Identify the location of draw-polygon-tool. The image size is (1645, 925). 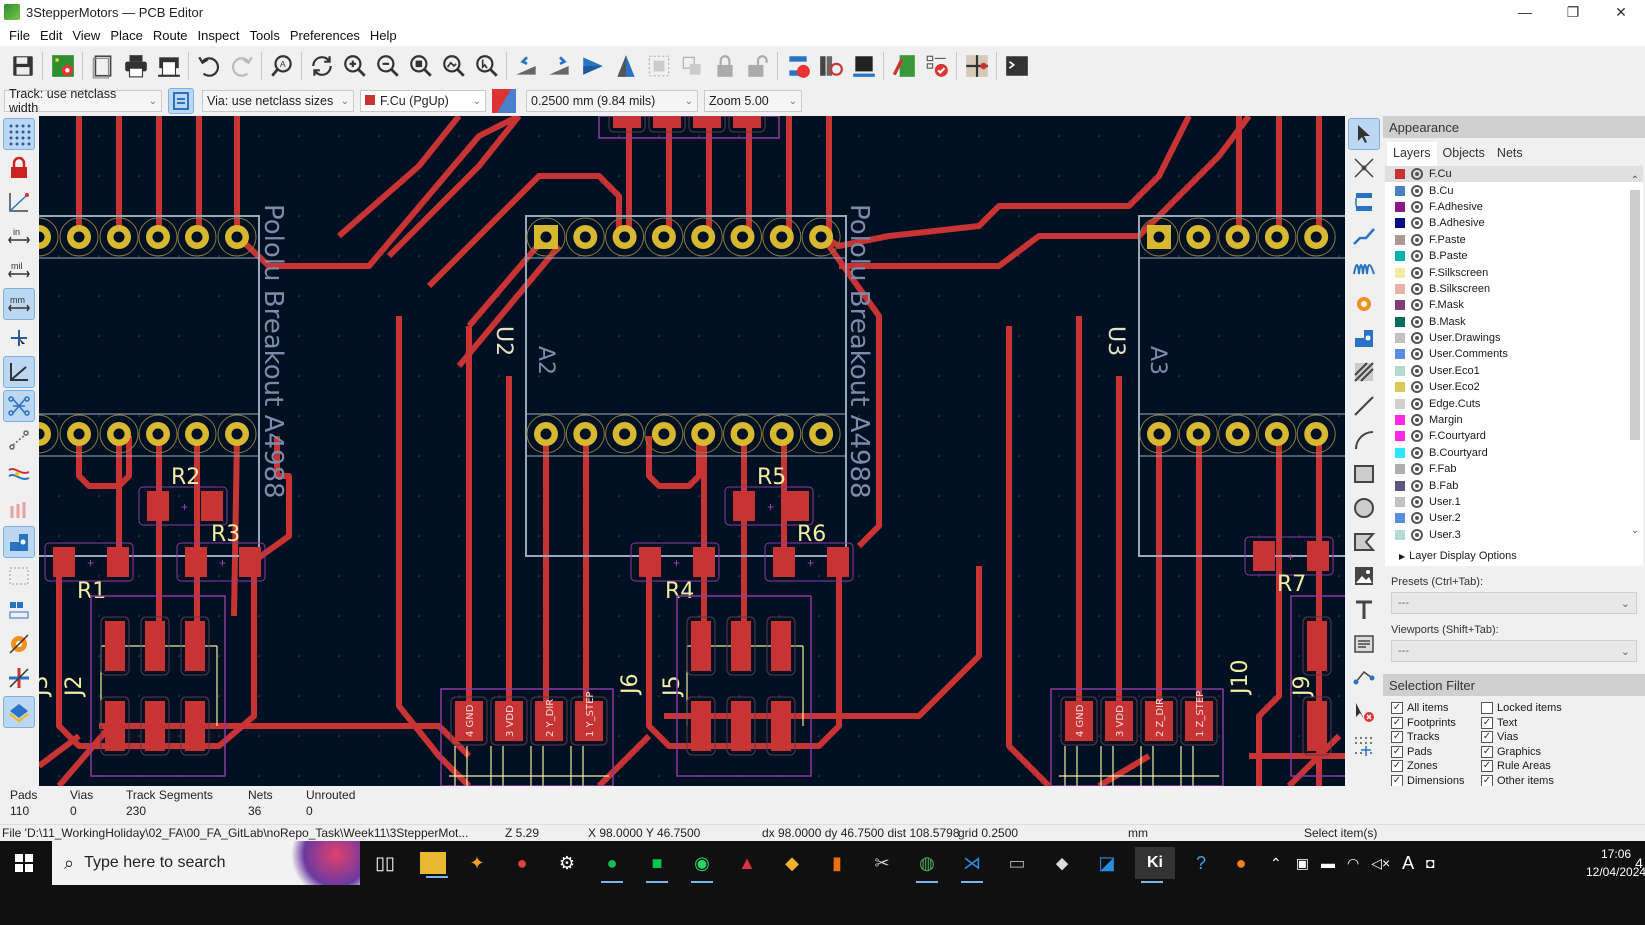
(1364, 542).